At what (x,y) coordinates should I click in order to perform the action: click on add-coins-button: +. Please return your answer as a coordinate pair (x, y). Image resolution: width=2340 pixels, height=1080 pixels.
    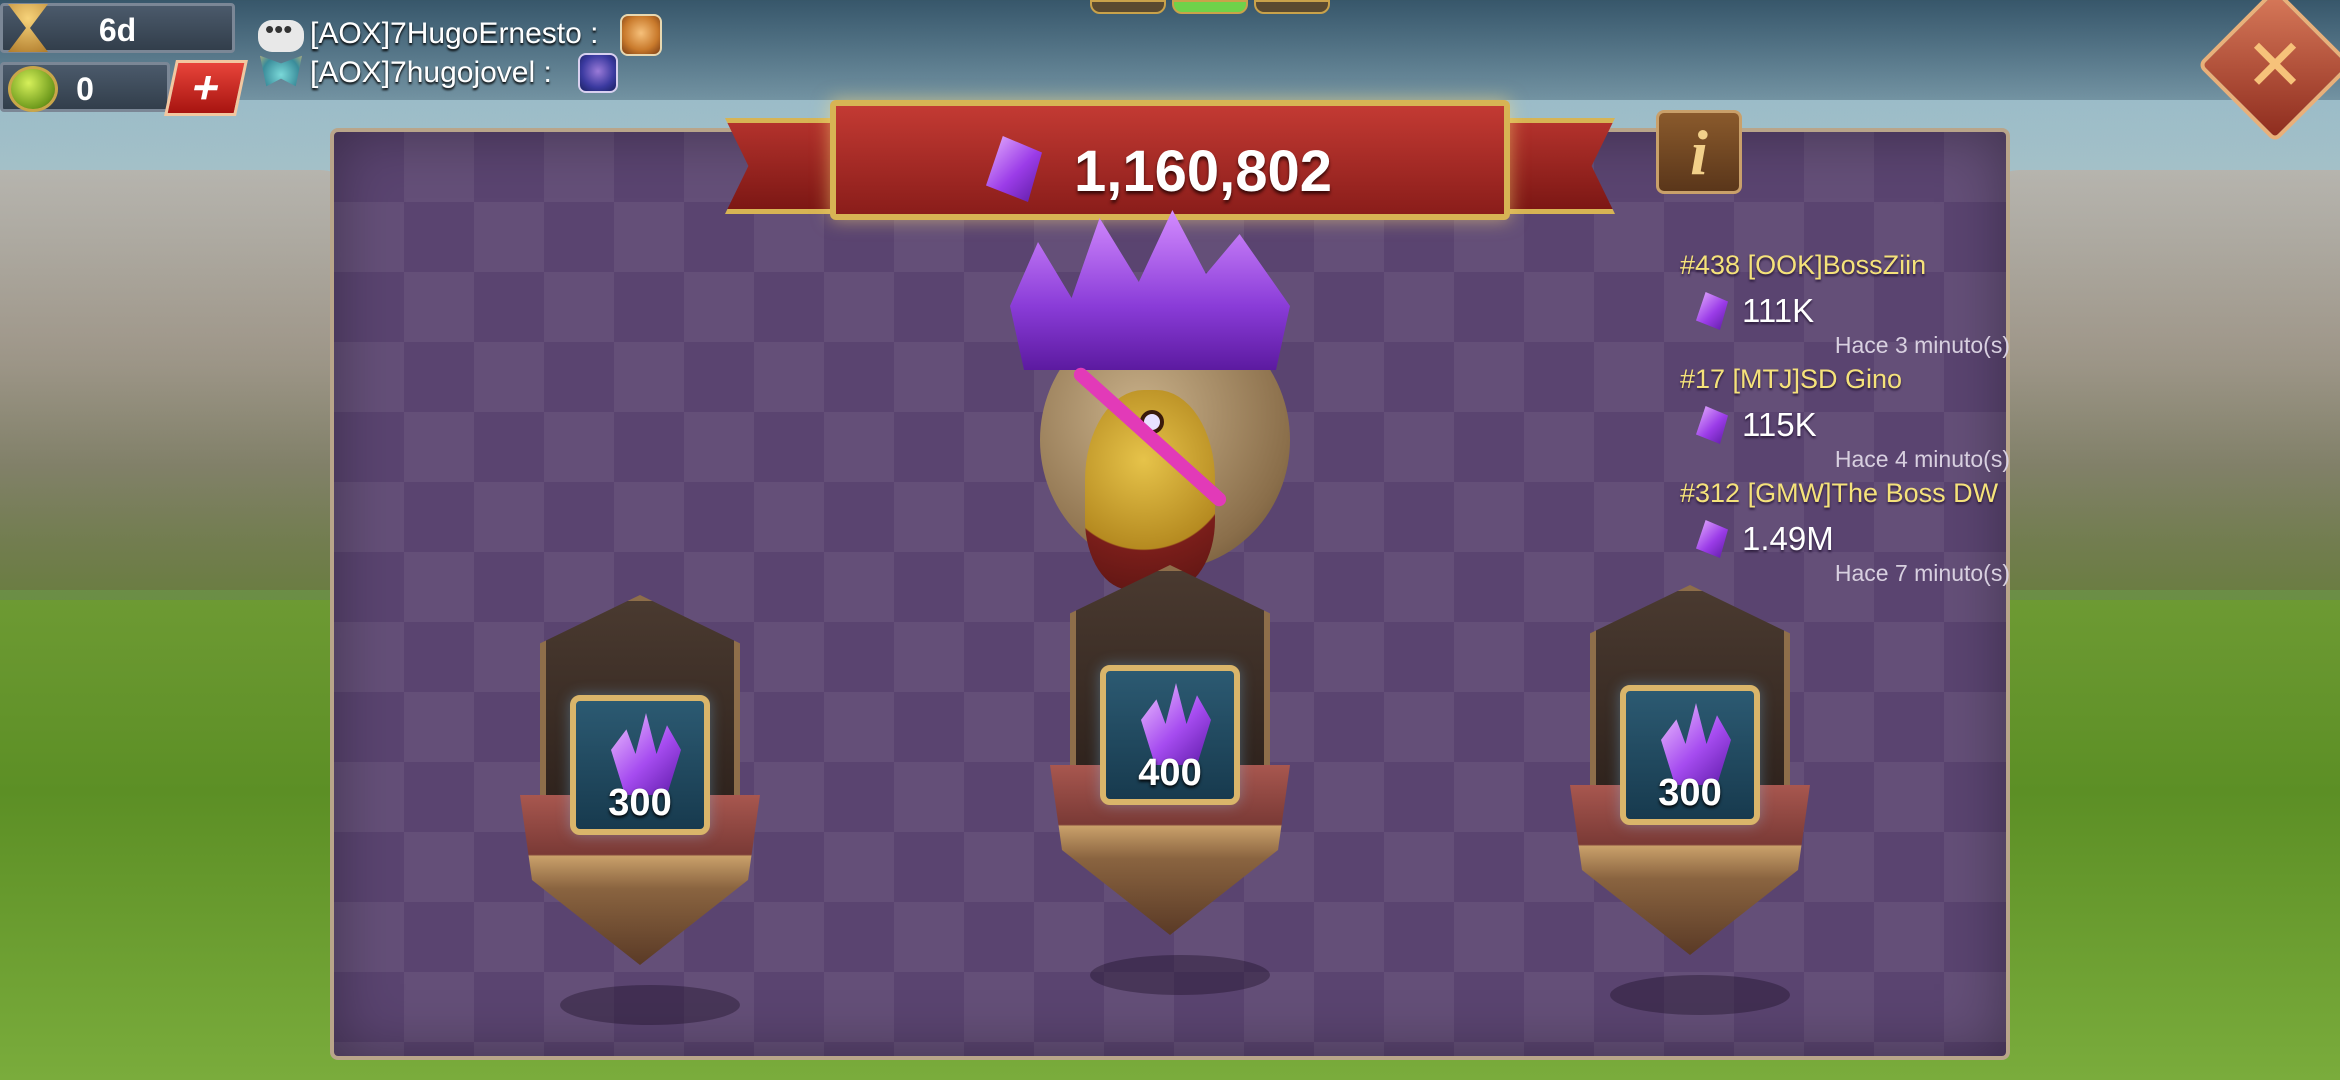
    Looking at the image, I should click on (206, 88).